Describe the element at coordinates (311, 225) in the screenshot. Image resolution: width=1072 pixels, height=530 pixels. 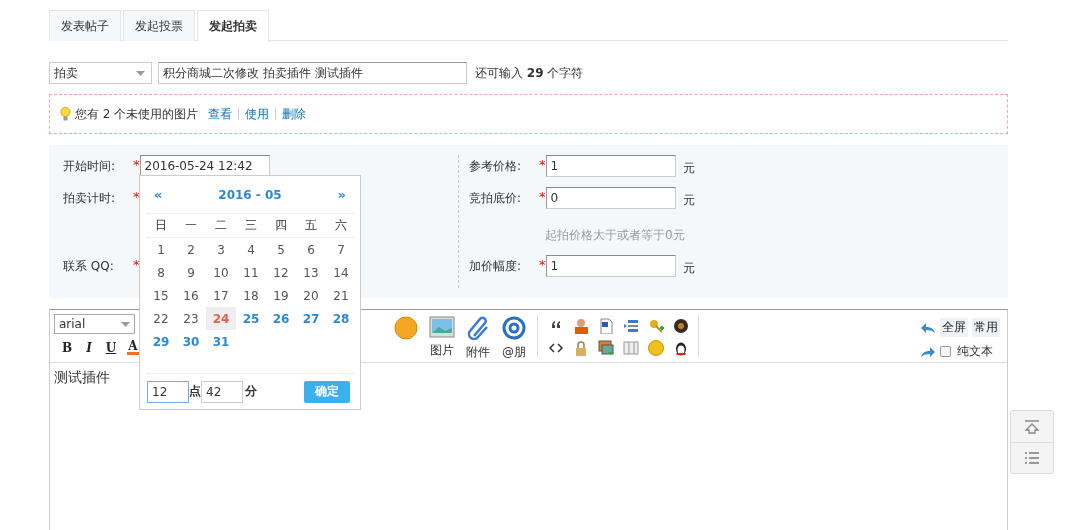
I see `weekday-label: 五` at that location.